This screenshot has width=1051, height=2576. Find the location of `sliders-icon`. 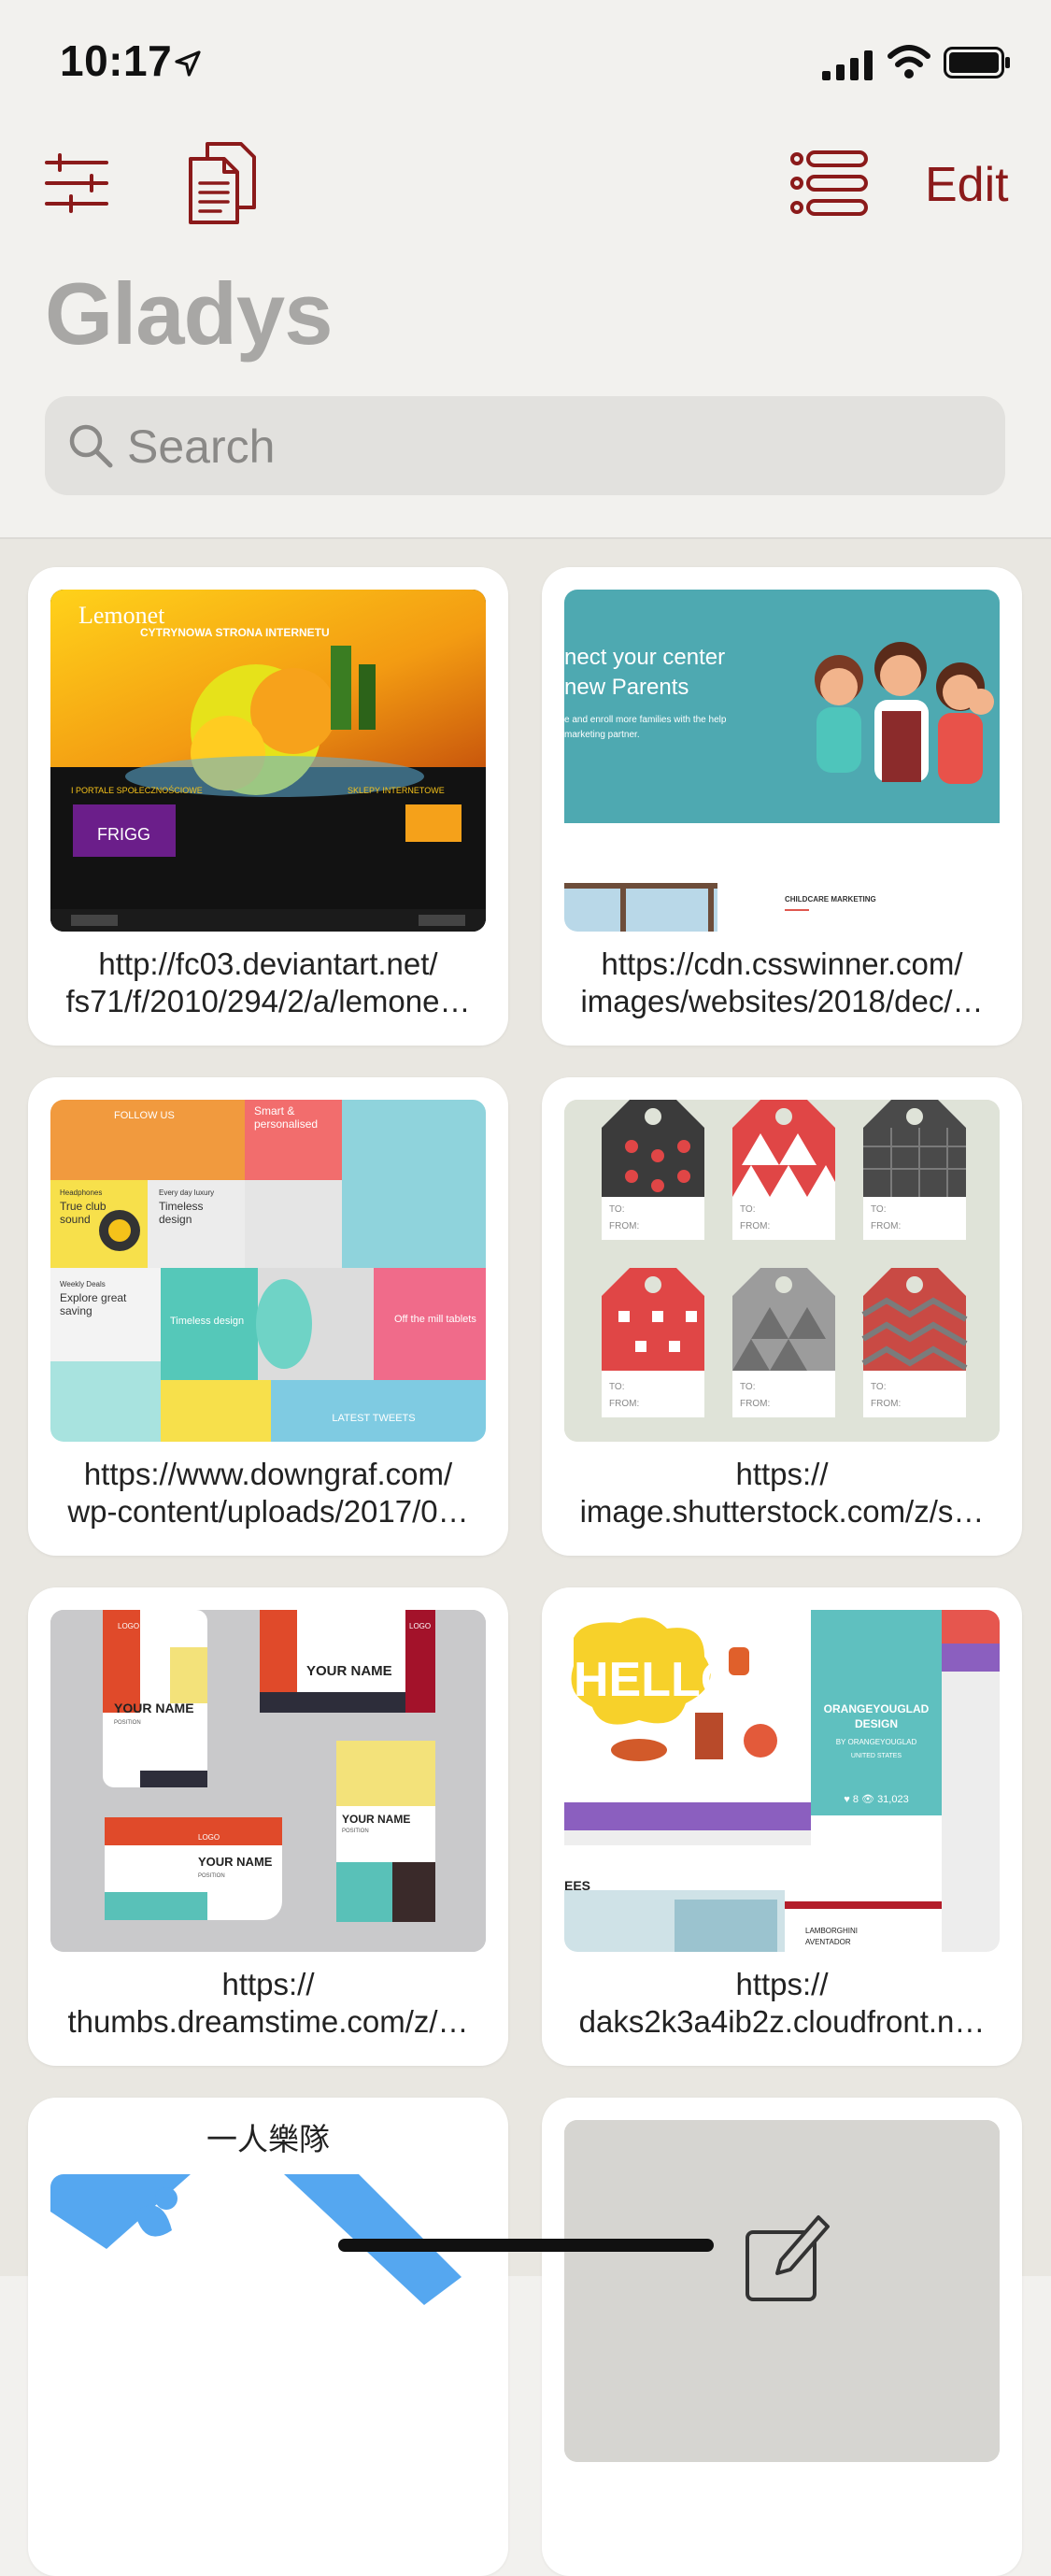

sliders-icon is located at coordinates (77, 183).